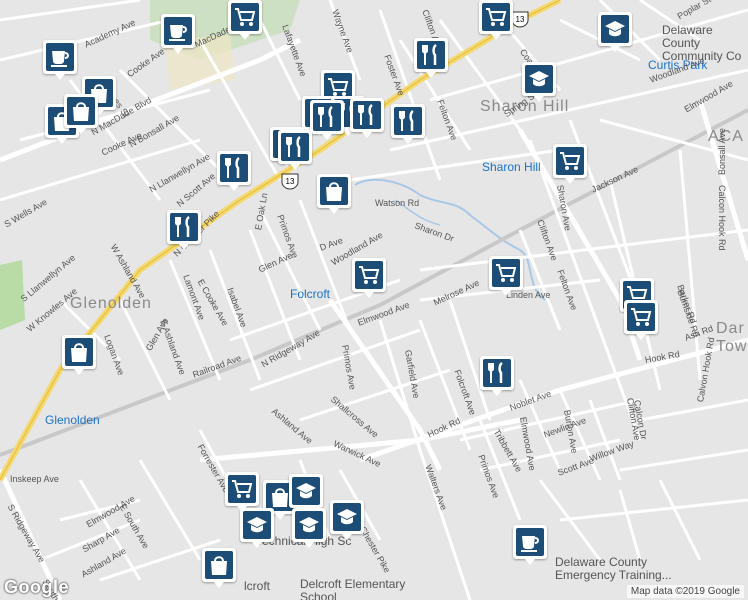  What do you see at coordinates (722, 218) in the screenshot?
I see `street-label: Calcon Hook Rd` at bounding box center [722, 218].